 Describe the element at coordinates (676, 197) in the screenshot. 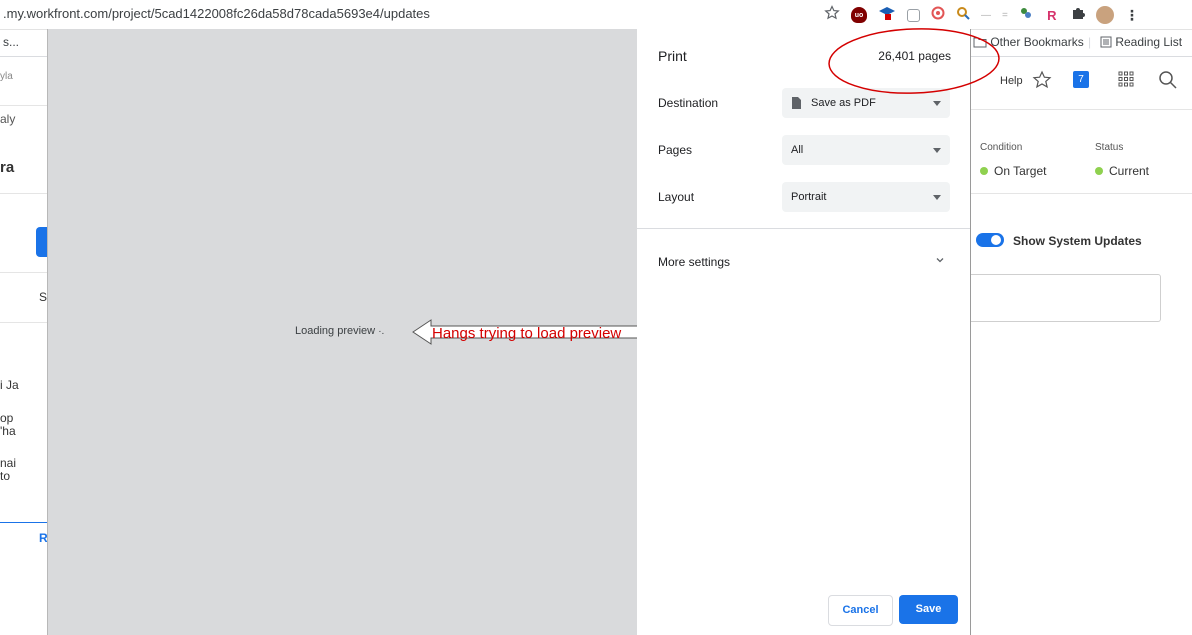

I see `layout-label: Layout` at that location.